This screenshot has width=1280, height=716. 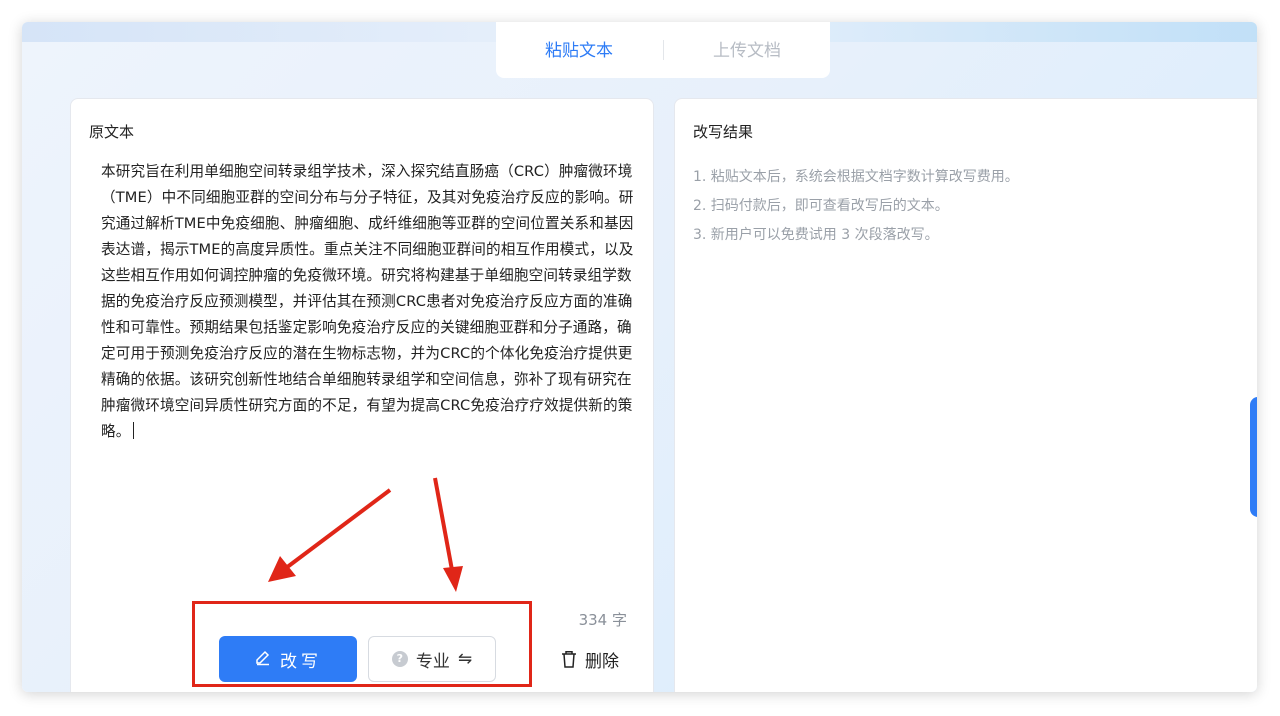 What do you see at coordinates (821, 206) in the screenshot?
I see `tip-item: 2. 扫码付款后，即可查看改写后的文本。` at bounding box center [821, 206].